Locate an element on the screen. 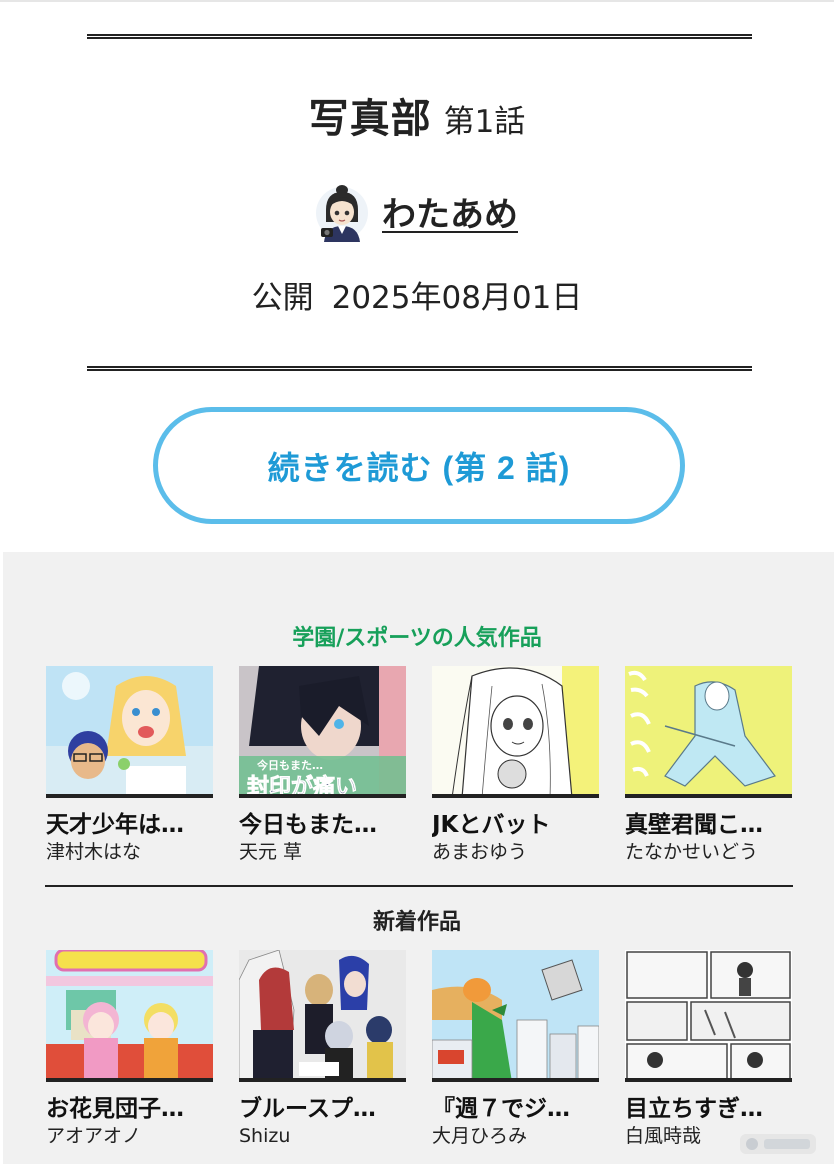 This screenshot has width=834, height=1164. popular-card-2: 今日もまた… 封印が痛い 今日もまた… 天元 草 is located at coordinates (322, 765).